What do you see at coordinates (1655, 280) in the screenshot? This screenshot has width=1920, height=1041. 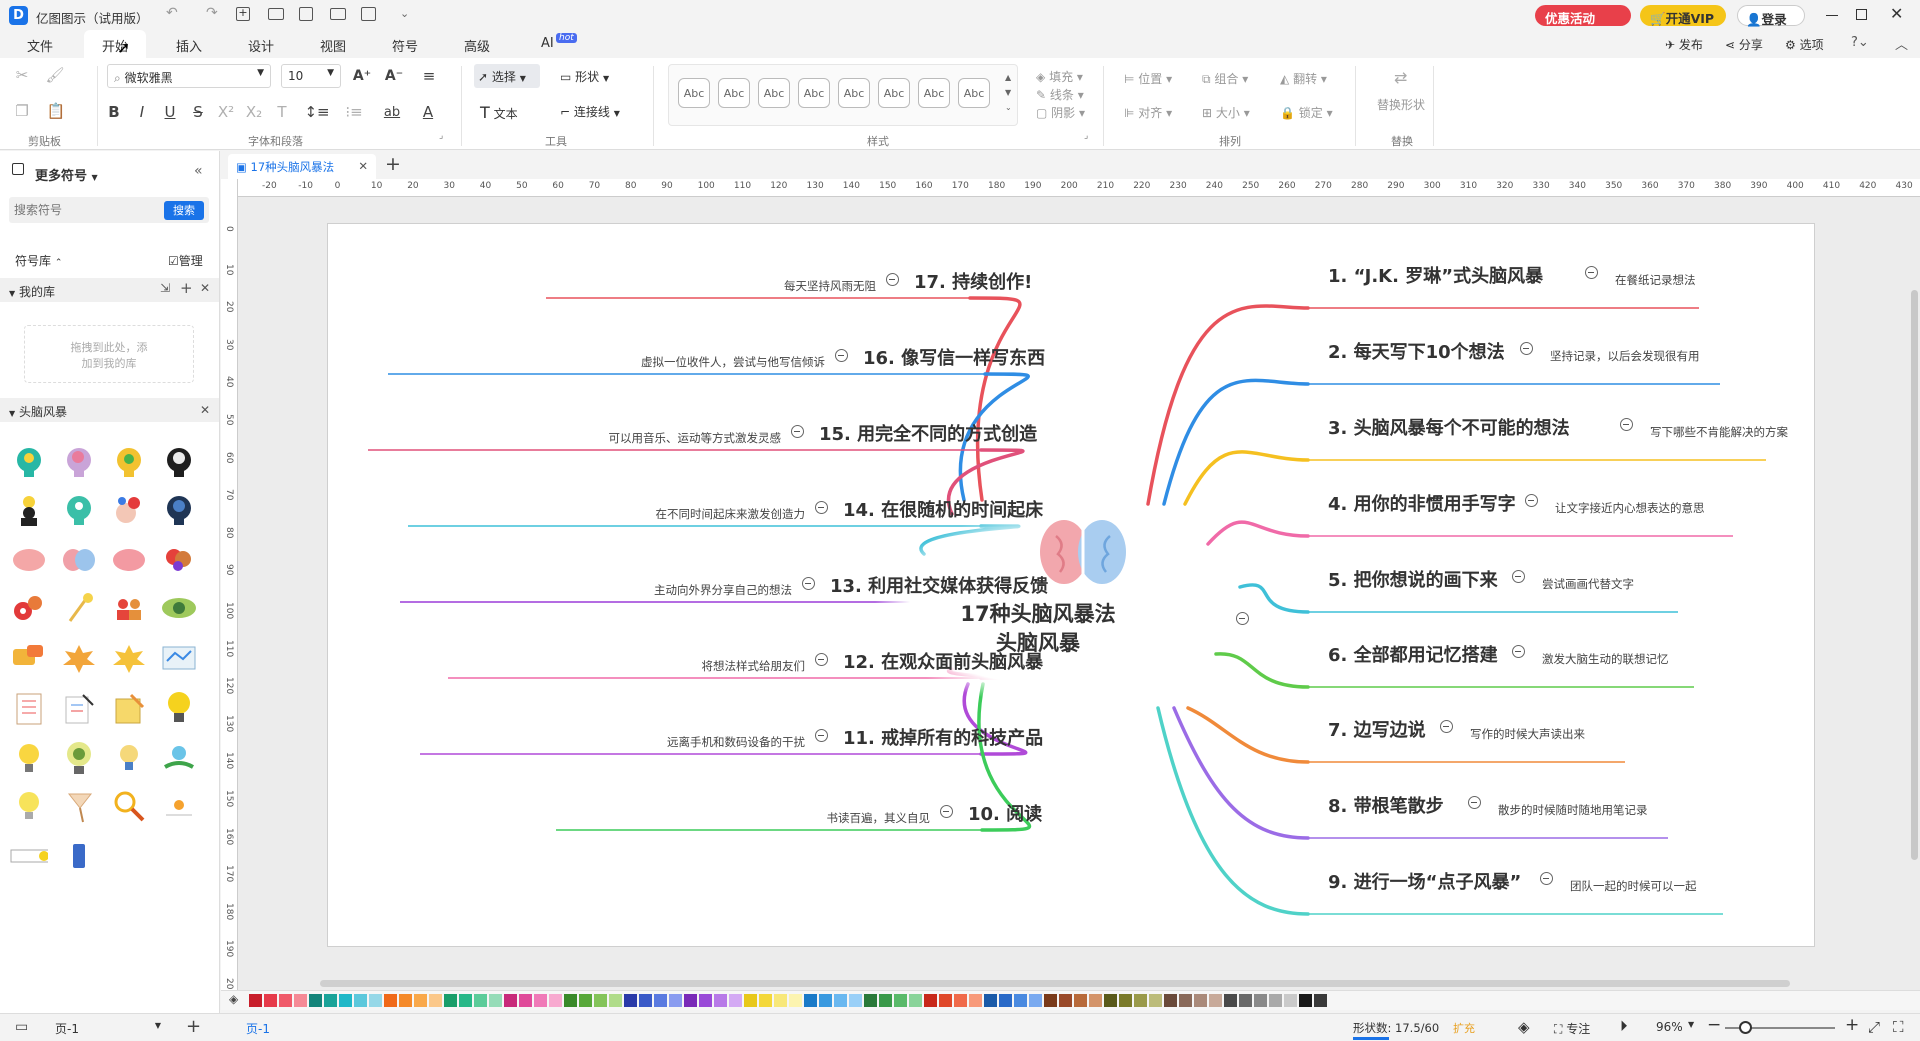 I see `branch-note: 在餐纸记录想法` at bounding box center [1655, 280].